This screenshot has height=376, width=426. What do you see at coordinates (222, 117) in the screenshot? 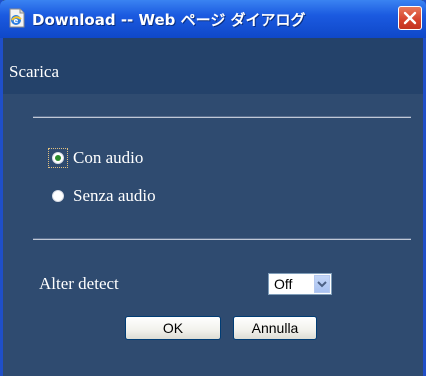
I see `top-divider` at bounding box center [222, 117].